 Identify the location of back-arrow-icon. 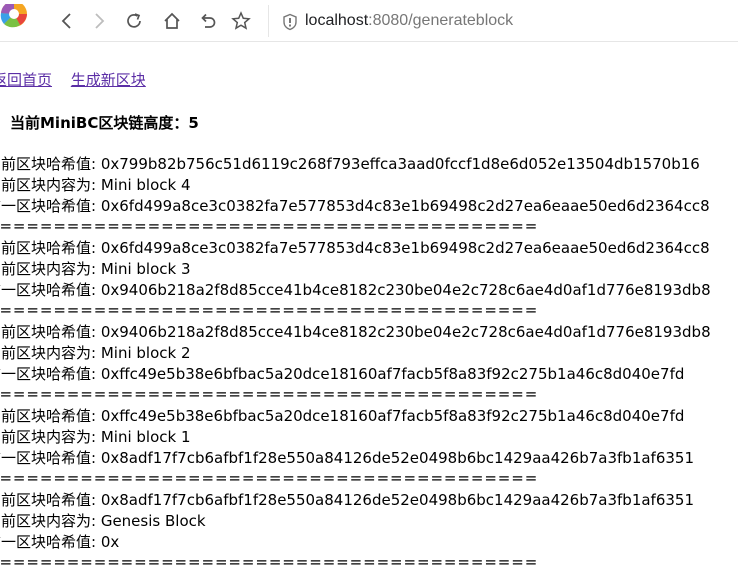
(66, 21).